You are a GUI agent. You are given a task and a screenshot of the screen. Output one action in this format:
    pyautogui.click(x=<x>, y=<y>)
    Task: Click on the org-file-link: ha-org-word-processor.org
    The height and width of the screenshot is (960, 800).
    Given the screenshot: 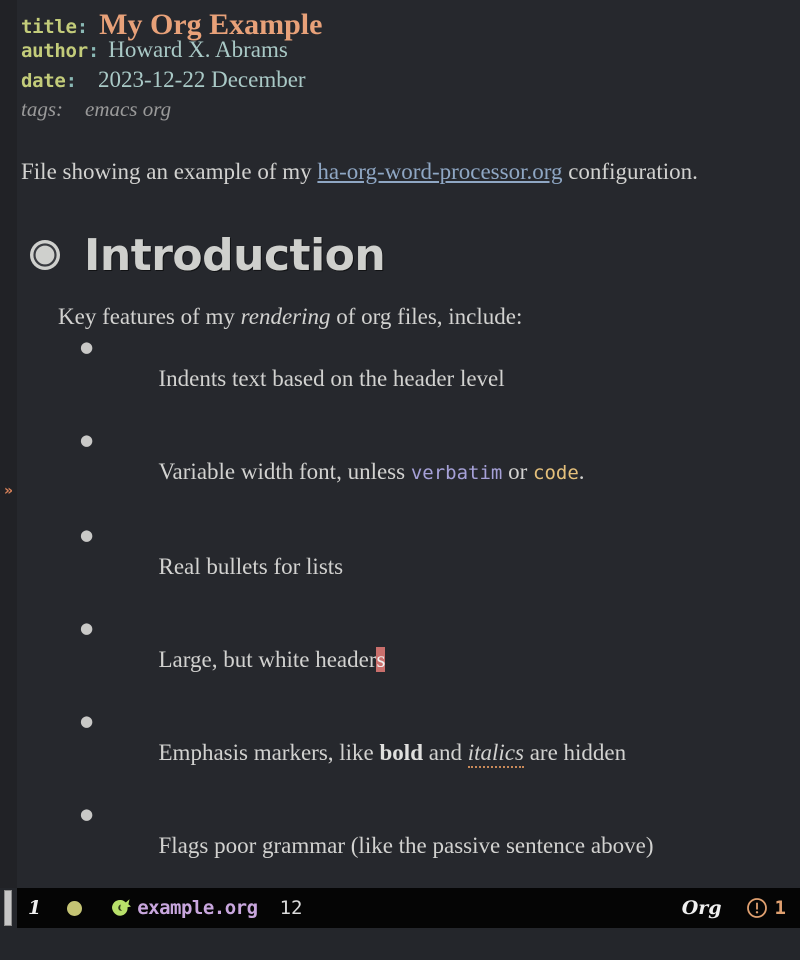 What is the action you would take?
    pyautogui.click(x=439, y=171)
    